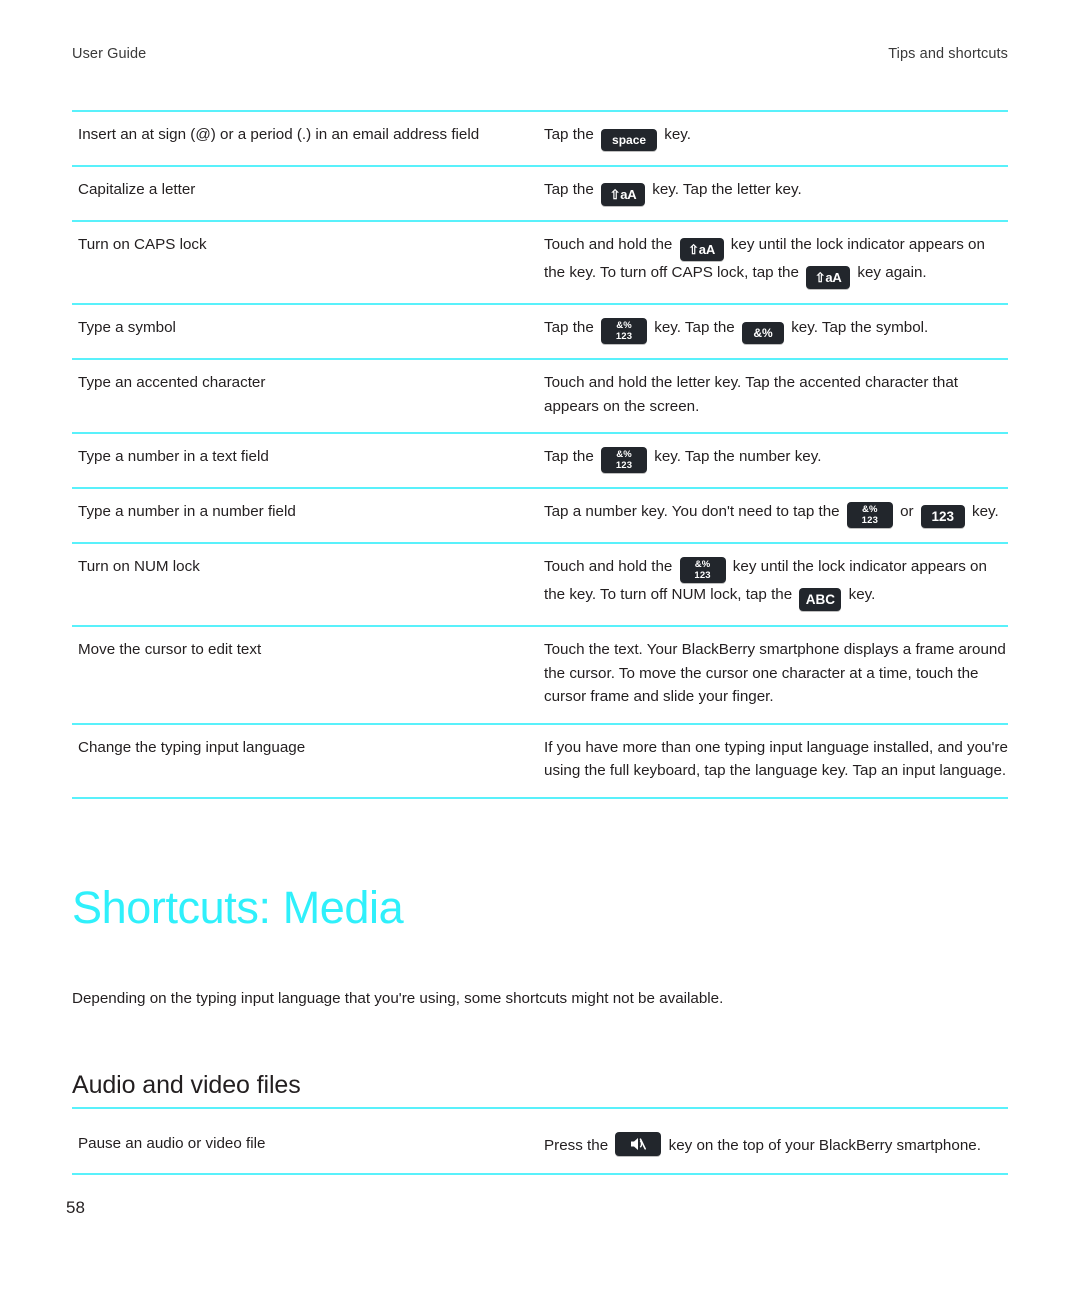 Image resolution: width=1080 pixels, height=1296 pixels. Describe the element at coordinates (774, 138) in the screenshot. I see `shortcut-action-cell: Tap the space key.` at that location.